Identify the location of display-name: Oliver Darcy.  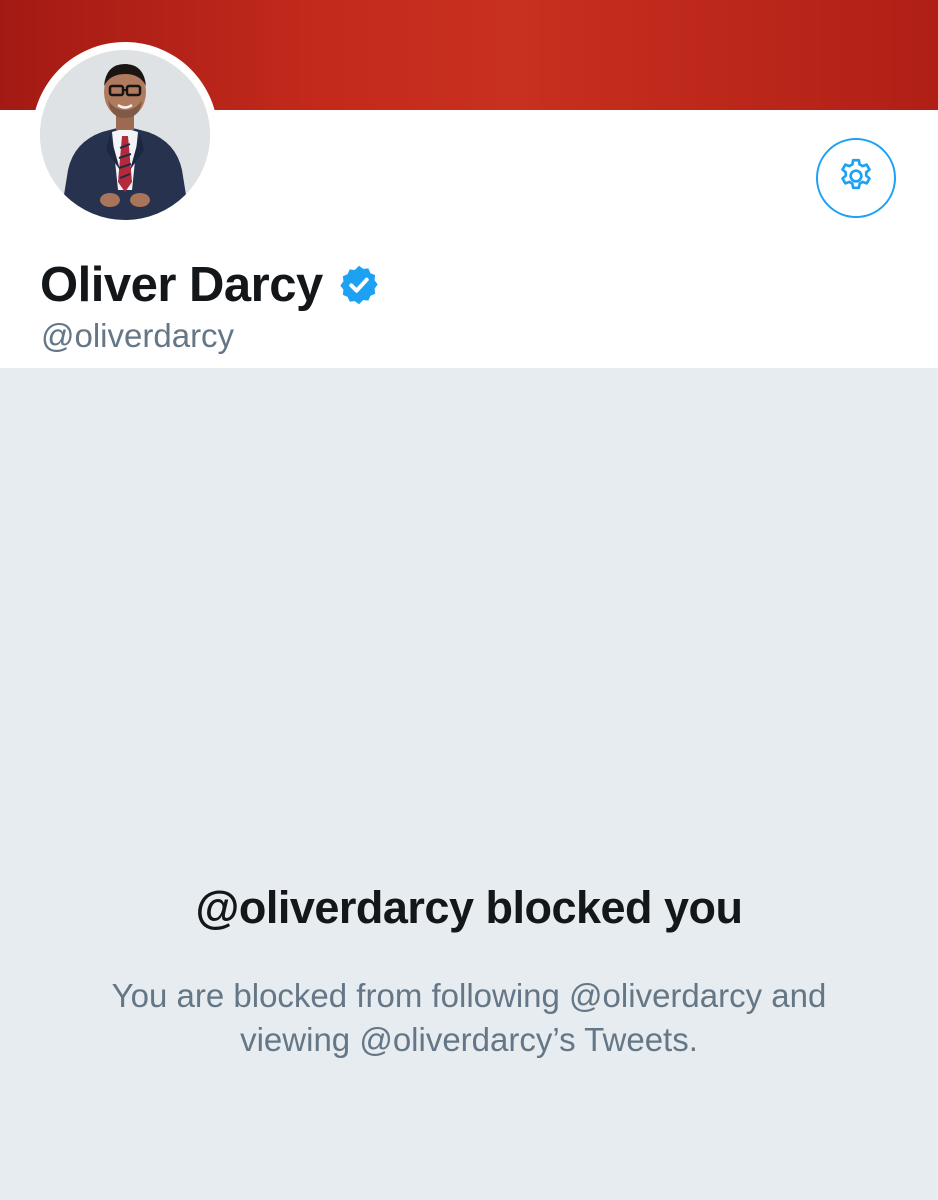
(181, 285).